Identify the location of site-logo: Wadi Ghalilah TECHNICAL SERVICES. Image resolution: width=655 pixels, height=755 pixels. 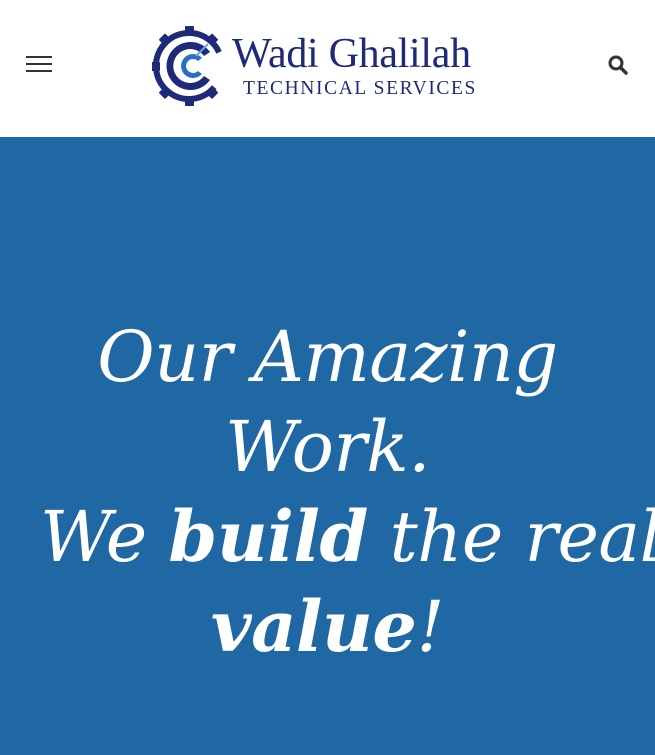
(330, 66).